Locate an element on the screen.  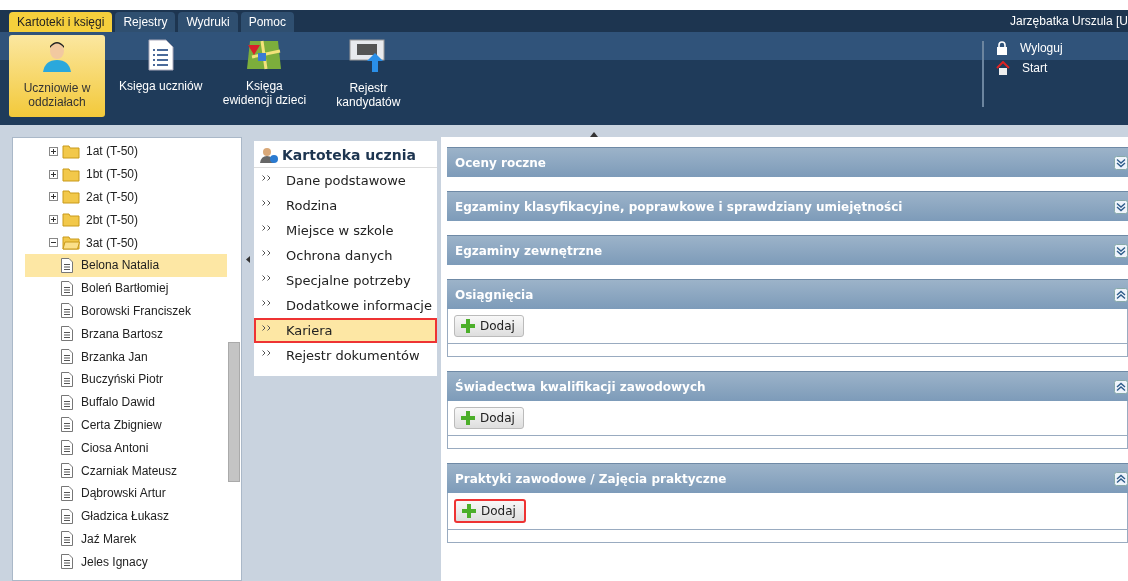
tree-item: 1at (T-50) is located at coordinates (112, 151).